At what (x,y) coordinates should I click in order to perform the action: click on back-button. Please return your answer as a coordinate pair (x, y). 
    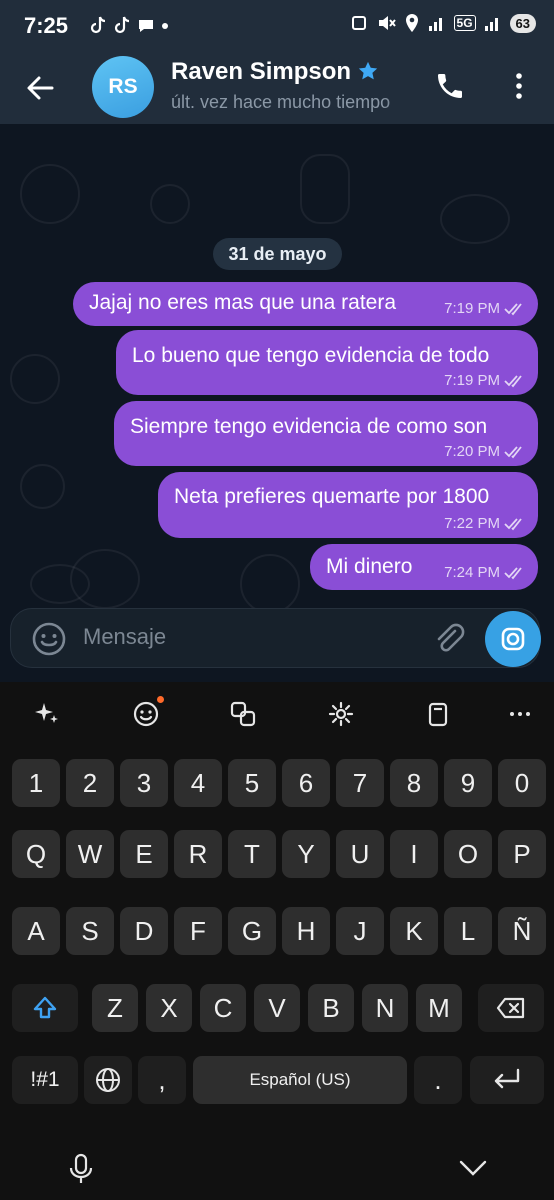
    Looking at the image, I should click on (40, 88).